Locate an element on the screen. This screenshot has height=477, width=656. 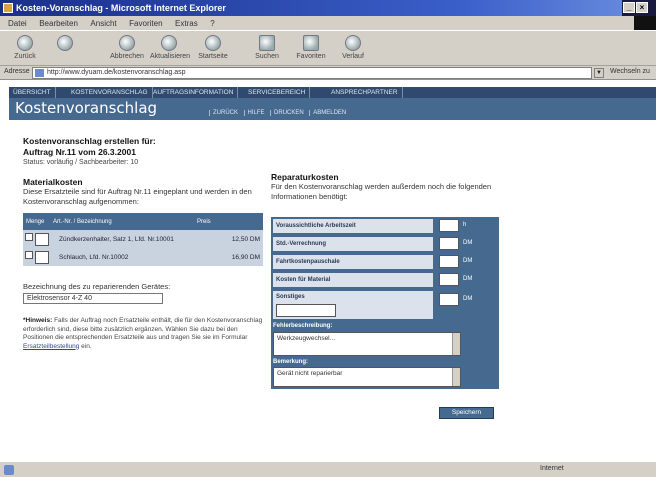
history-icon is located at coordinates (353, 43).